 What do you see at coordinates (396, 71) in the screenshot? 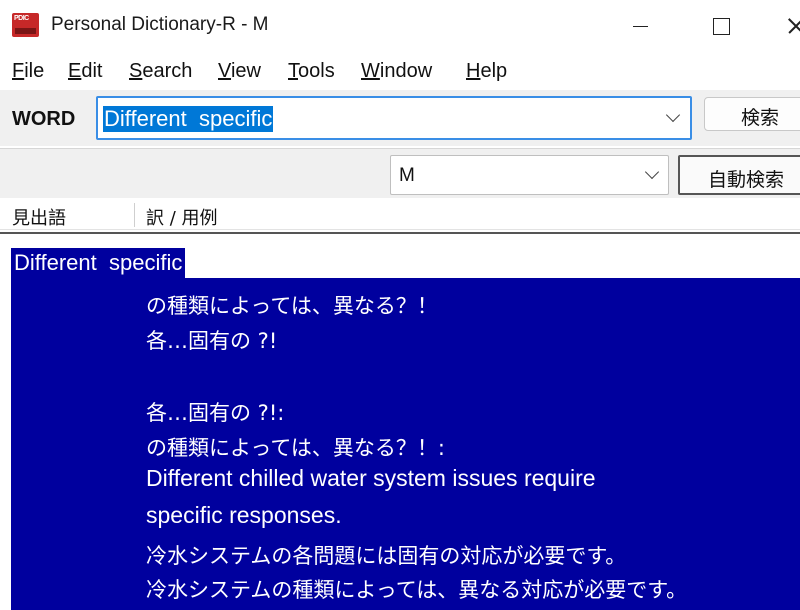
I see `menu-window: Window` at bounding box center [396, 71].